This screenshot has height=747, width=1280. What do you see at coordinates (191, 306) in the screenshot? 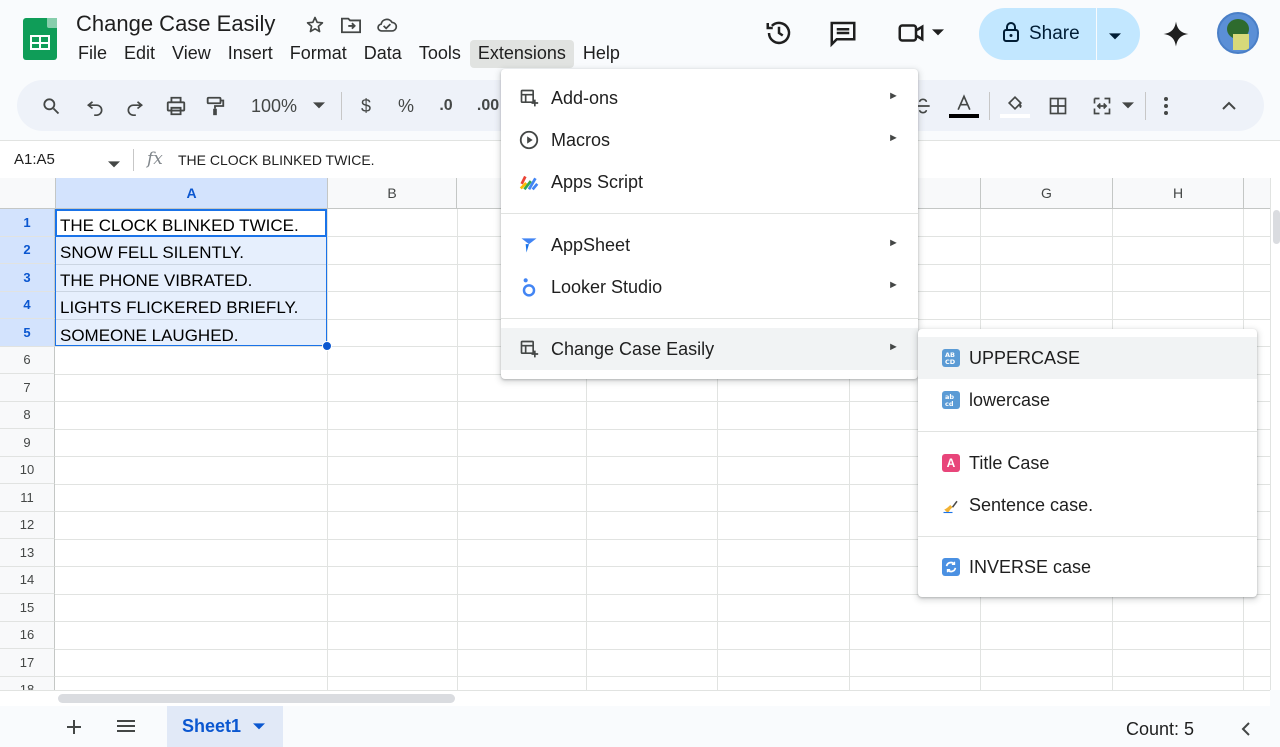
I see `cell-a4: LIGHTS FLICKERED BRIEFLY.` at bounding box center [191, 306].